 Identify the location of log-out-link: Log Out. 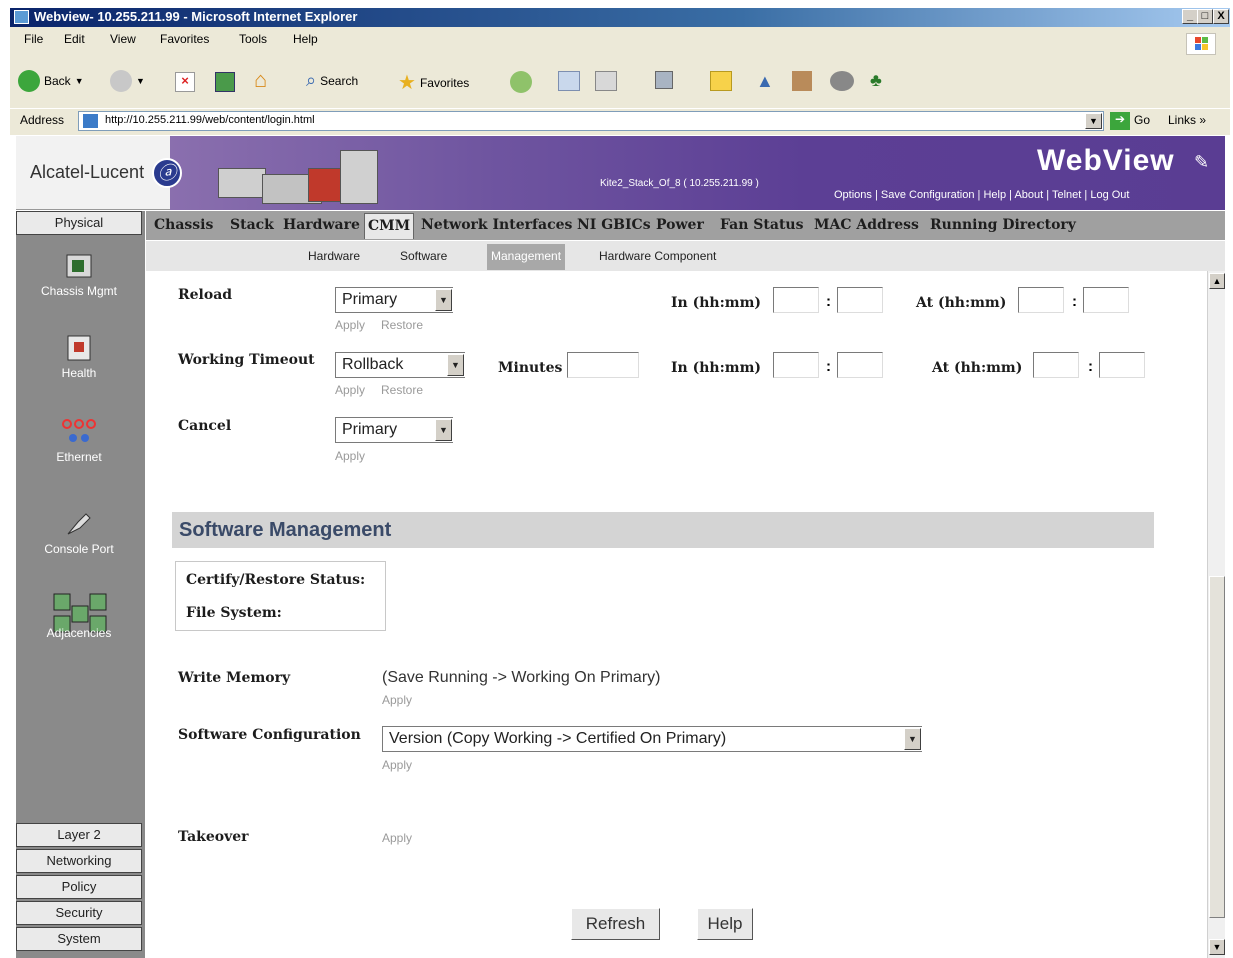
(1109, 195).